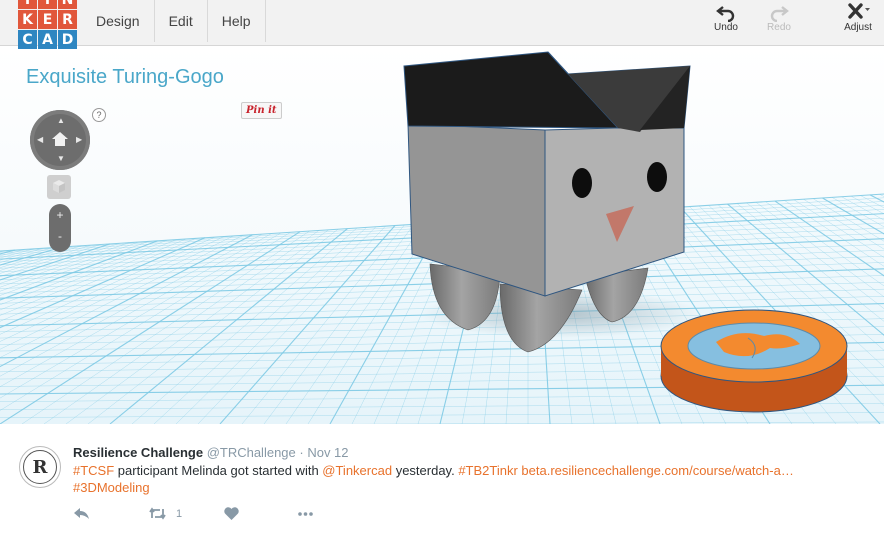 The height and width of the screenshot is (542, 884). What do you see at coordinates (60, 215) in the screenshot?
I see `zoom-in-button: +` at bounding box center [60, 215].